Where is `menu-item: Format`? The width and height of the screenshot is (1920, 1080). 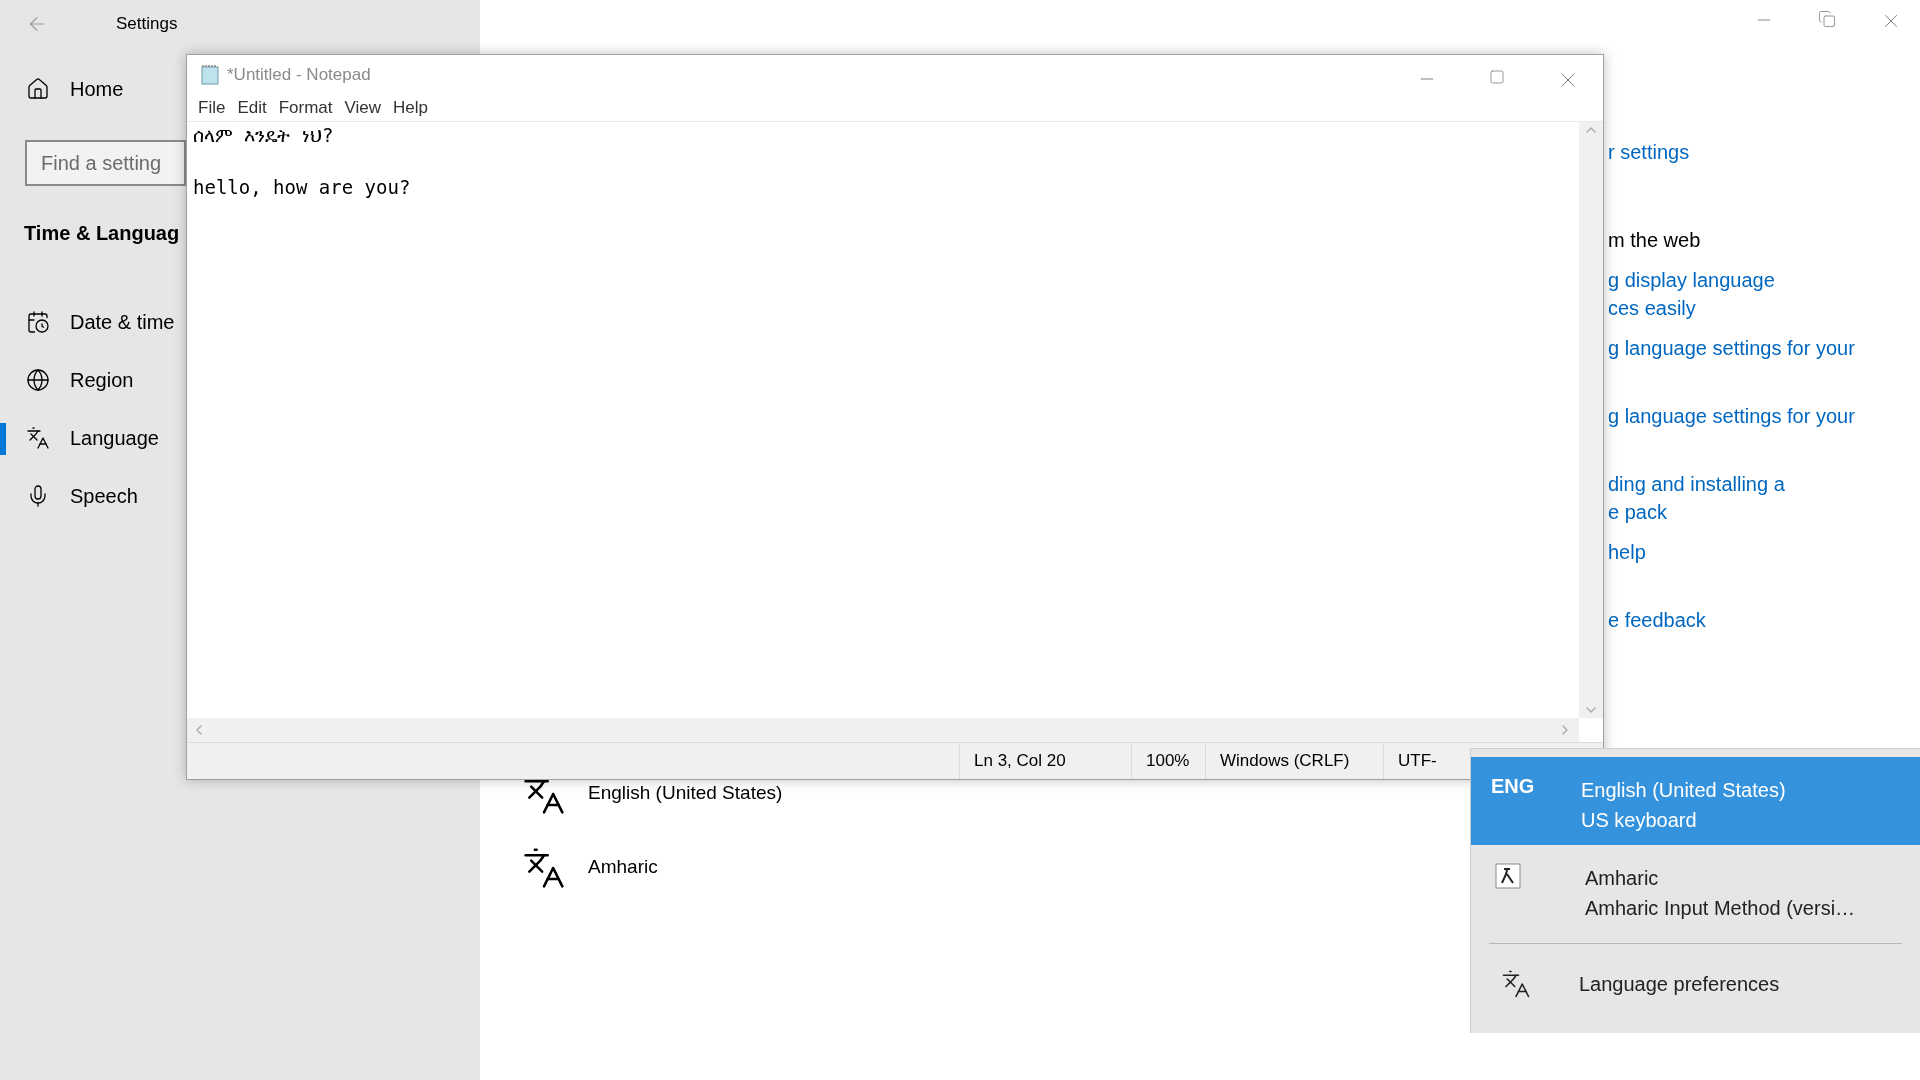 menu-item: Format is located at coordinates (305, 108).